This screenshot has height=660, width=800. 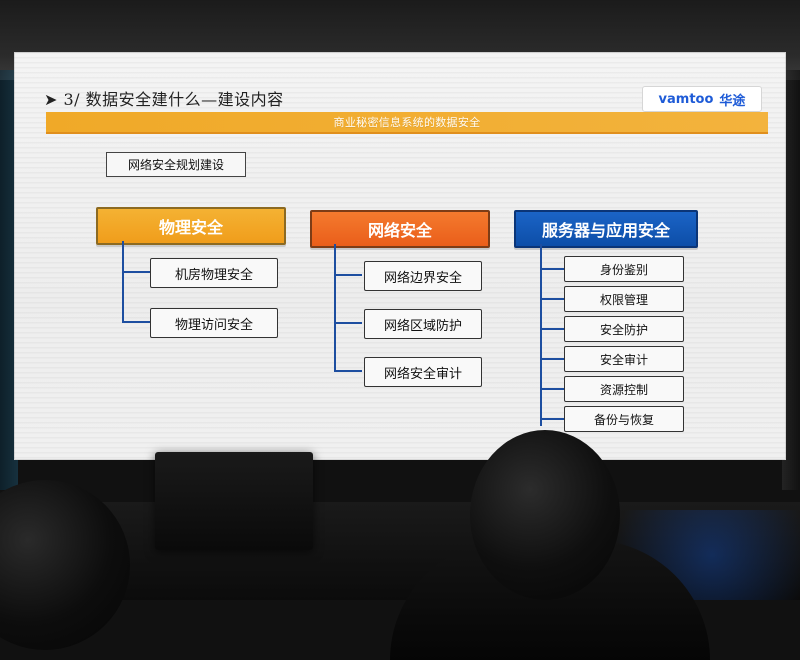 What do you see at coordinates (335, 308) in the screenshot?
I see `network-connector-vertical` at bounding box center [335, 308].